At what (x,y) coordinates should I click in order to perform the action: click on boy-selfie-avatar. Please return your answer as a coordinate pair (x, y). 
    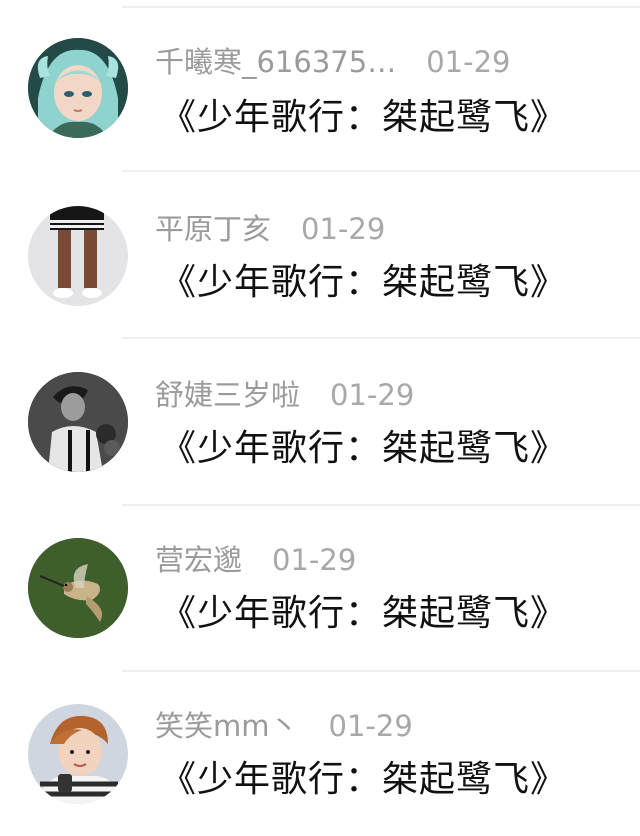
    Looking at the image, I should click on (78, 754).